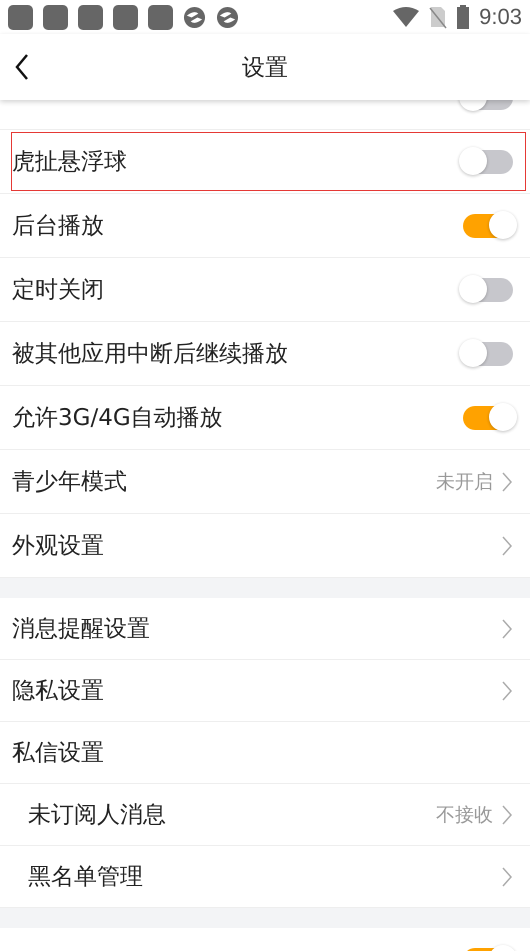 The width and height of the screenshot is (530, 951). Describe the element at coordinates (463, 17) in the screenshot. I see `battery-icon` at that location.